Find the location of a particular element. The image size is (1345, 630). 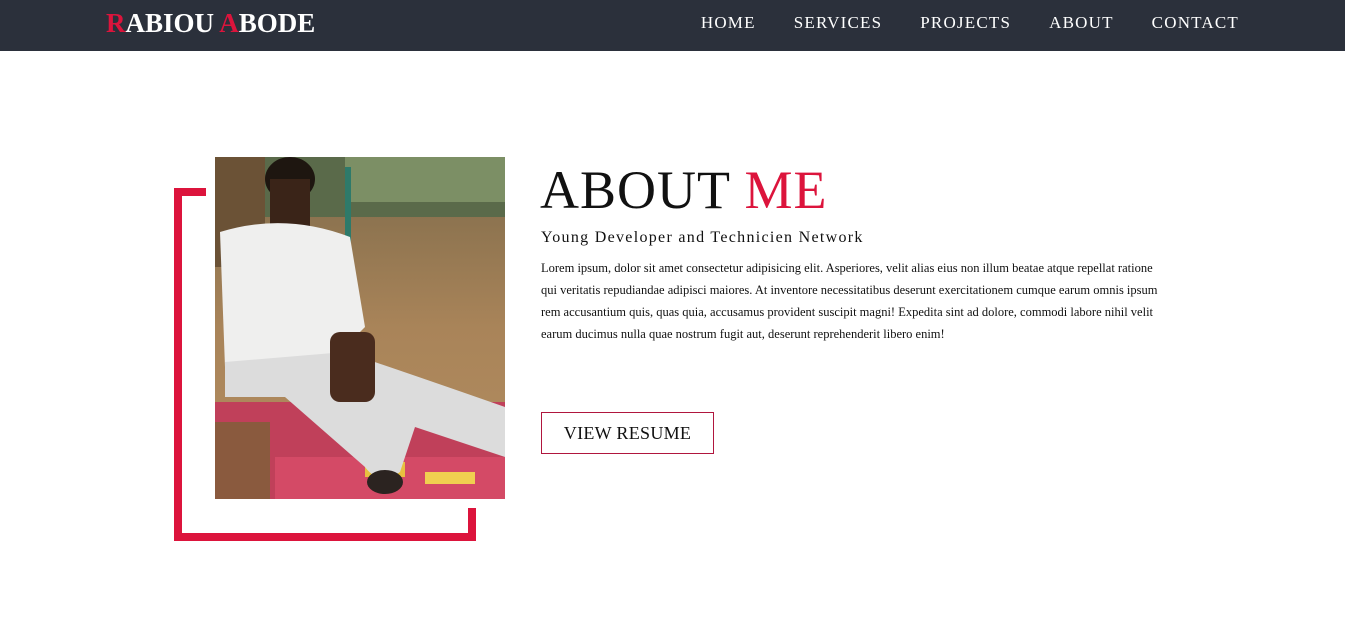

main-nav: HOME SERVICES PROJECTS ABOUT CONTACT is located at coordinates (951, 23).